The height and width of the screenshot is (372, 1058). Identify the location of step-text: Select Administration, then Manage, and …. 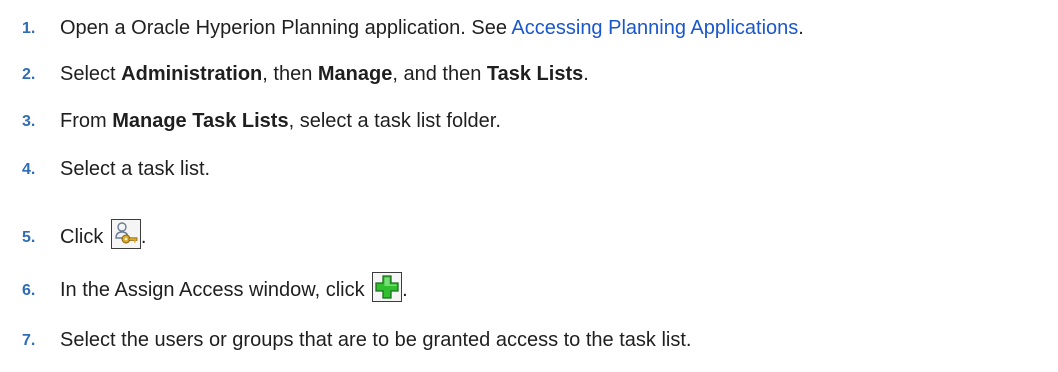
(324, 74).